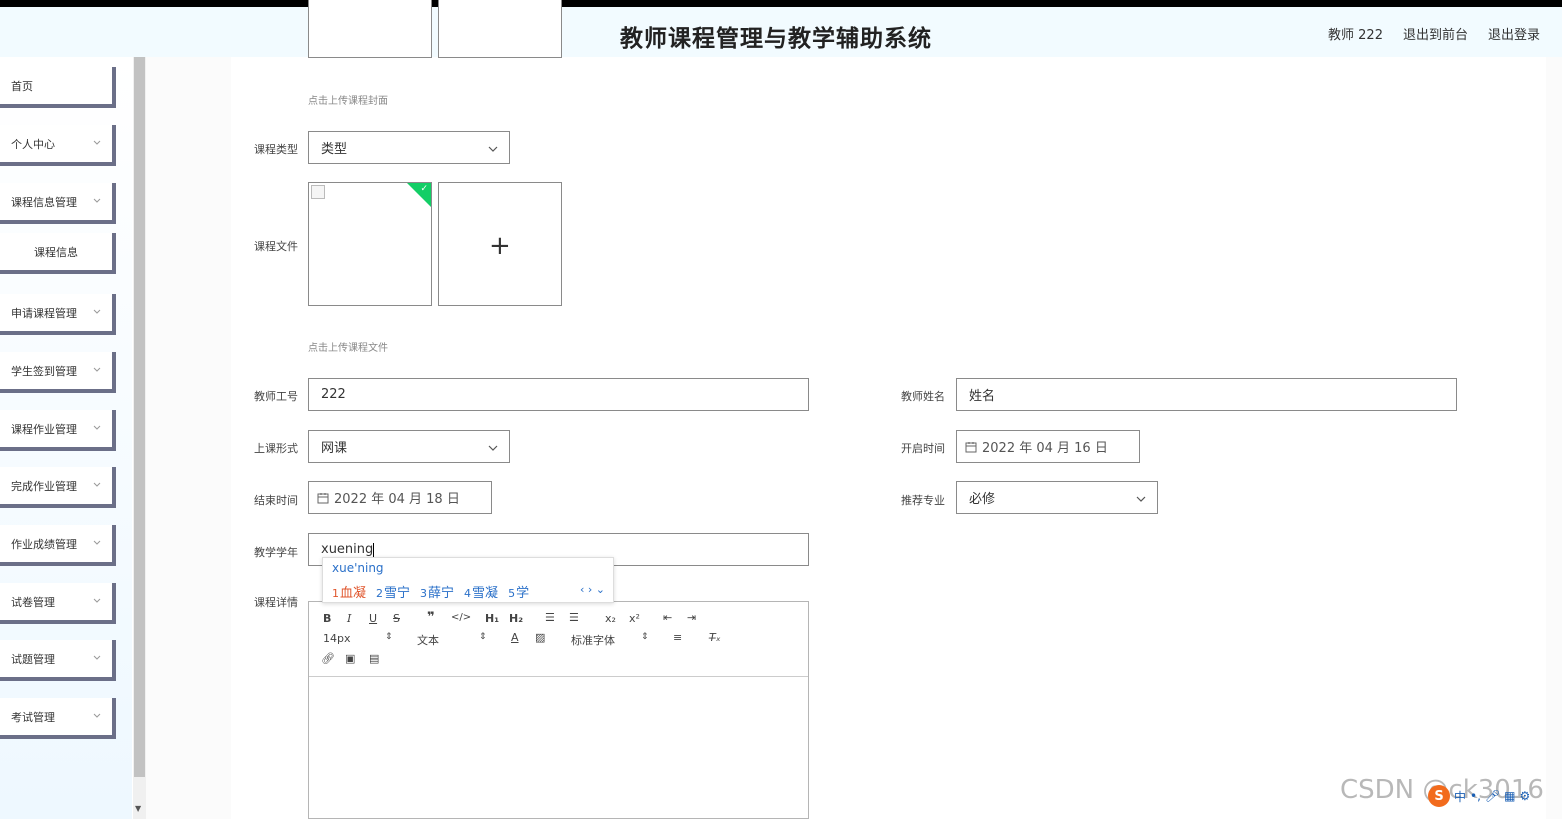  Describe the element at coordinates (276, 448) in the screenshot. I see `class-form-label: 上课形式` at that location.